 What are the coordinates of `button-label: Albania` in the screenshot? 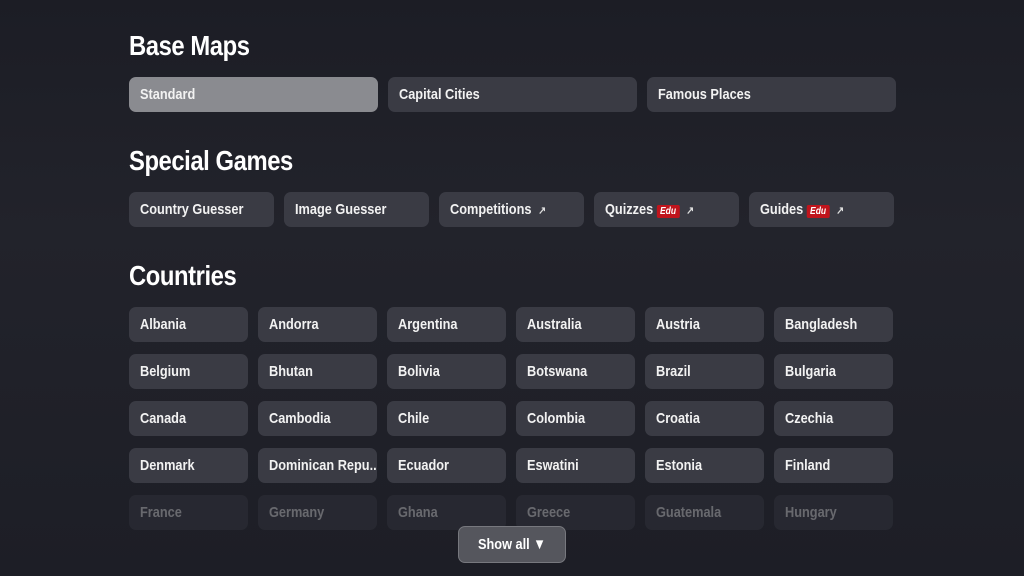 It's located at (163, 324).